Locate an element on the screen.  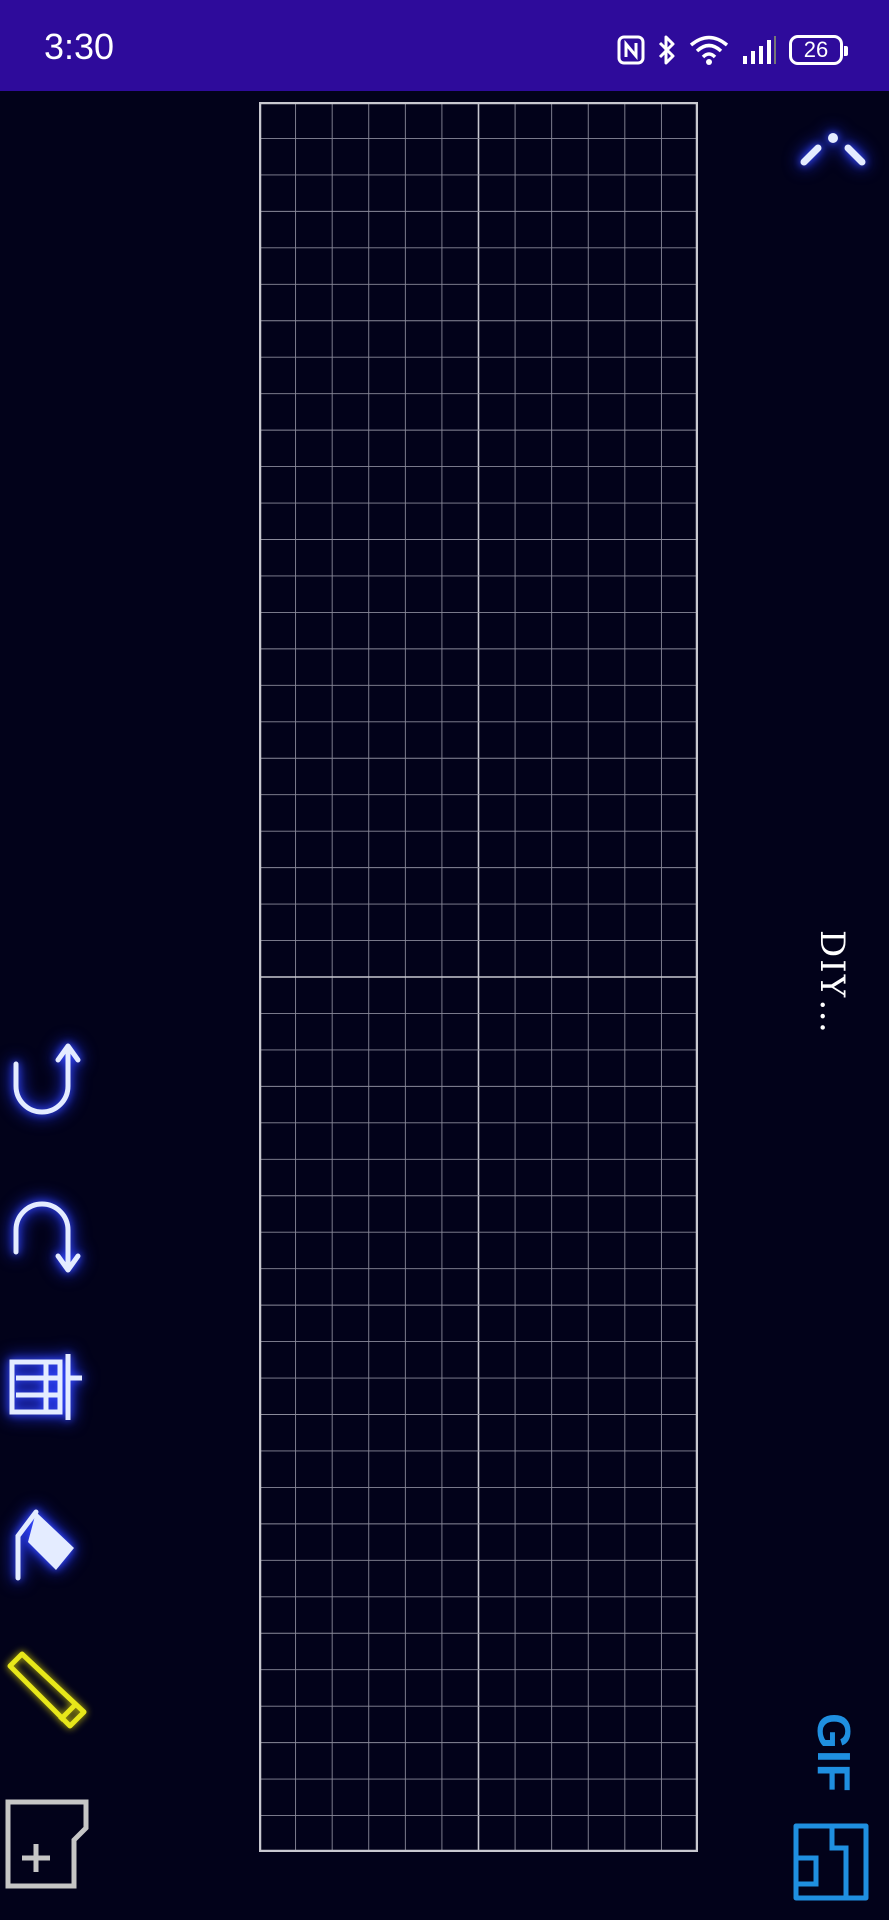
eraser-button is located at coordinates (47, 1541).